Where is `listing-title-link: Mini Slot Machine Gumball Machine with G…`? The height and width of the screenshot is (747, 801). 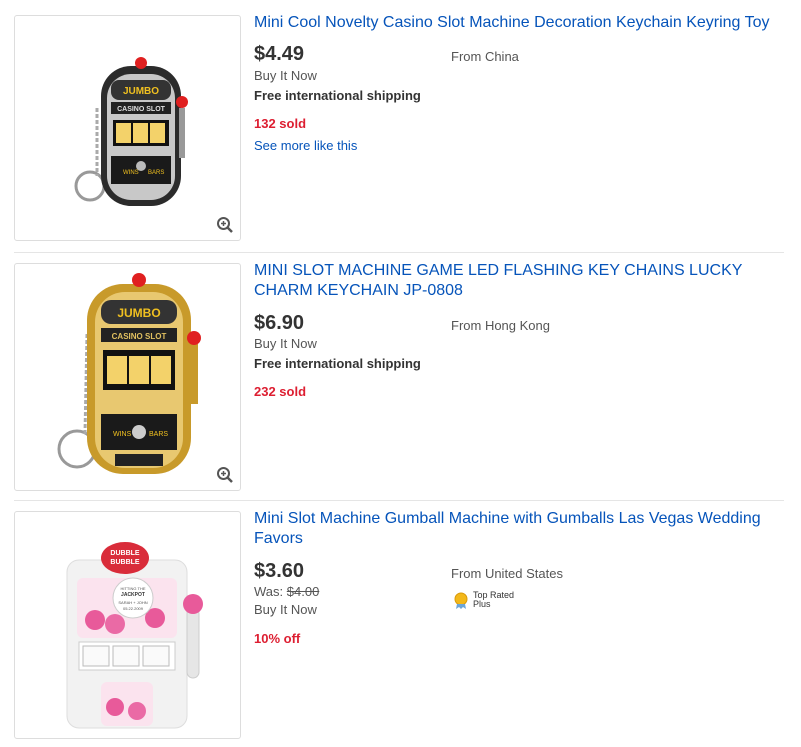 listing-title-link: Mini Slot Machine Gumball Machine with G… is located at coordinates (516, 529).